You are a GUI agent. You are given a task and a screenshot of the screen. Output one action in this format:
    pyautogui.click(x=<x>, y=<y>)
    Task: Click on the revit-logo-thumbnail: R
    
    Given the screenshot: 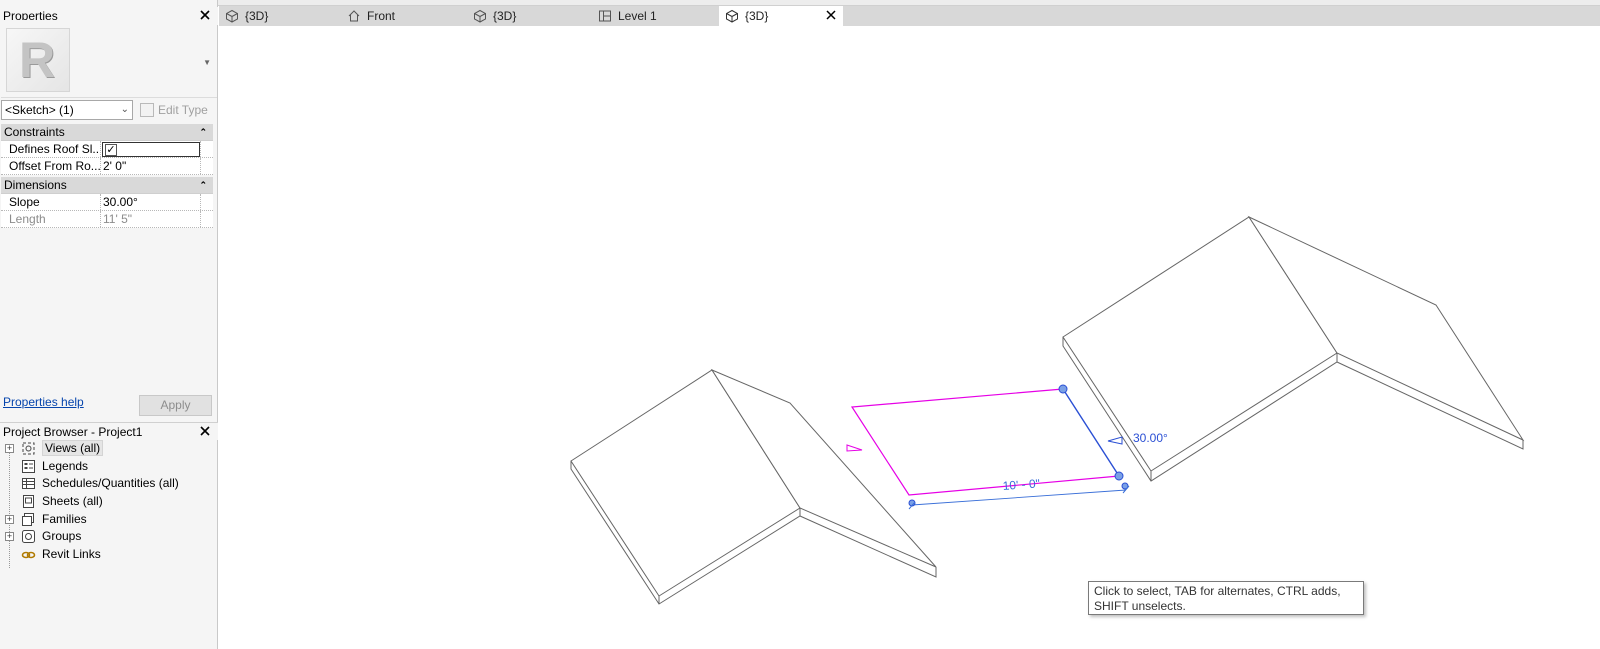 What is the action you would take?
    pyautogui.click(x=38, y=60)
    